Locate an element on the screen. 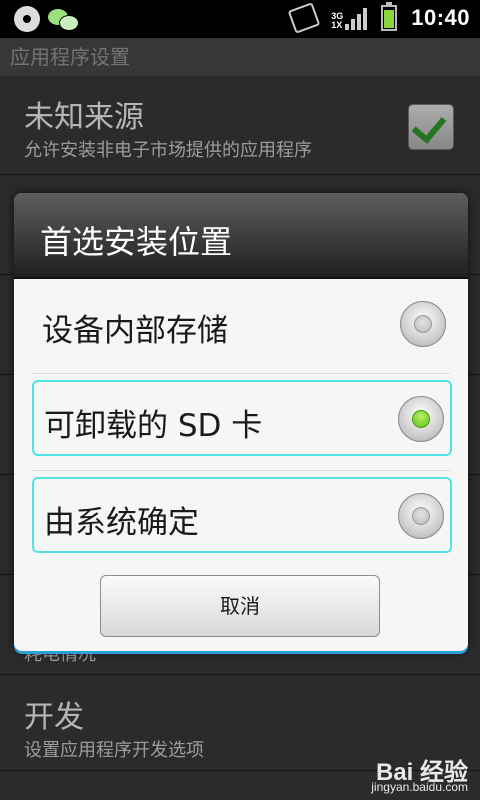  signal-group: 3G 1X is located at coordinates (349, 18).